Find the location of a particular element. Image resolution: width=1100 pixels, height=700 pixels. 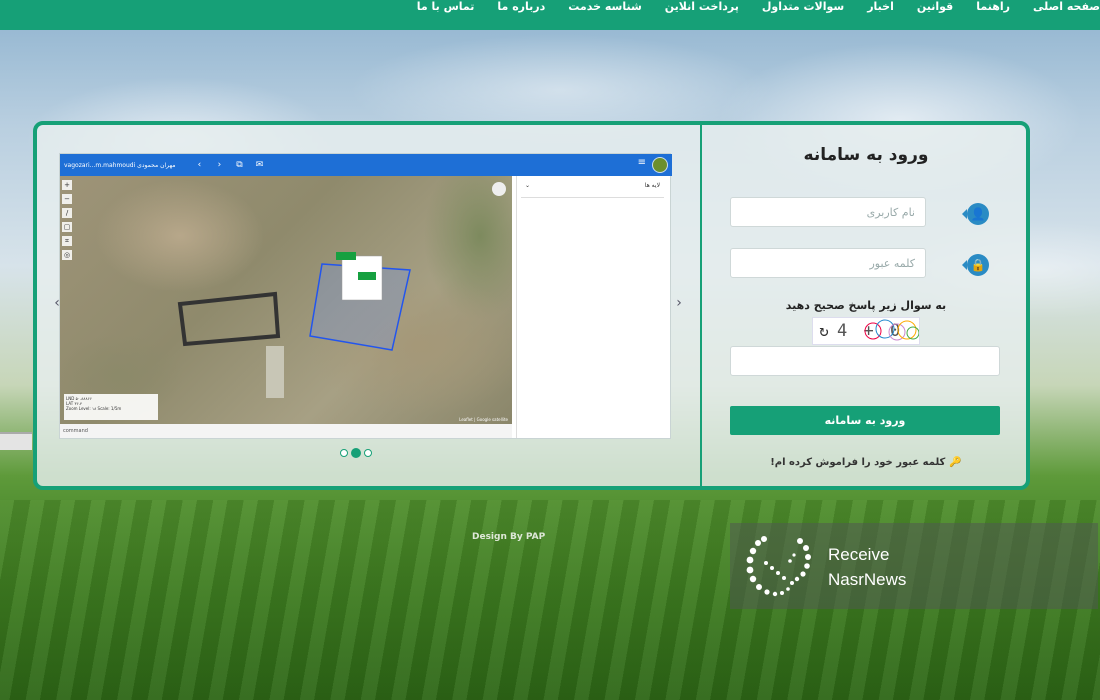

locate-icon: ◎ is located at coordinates (67, 255).